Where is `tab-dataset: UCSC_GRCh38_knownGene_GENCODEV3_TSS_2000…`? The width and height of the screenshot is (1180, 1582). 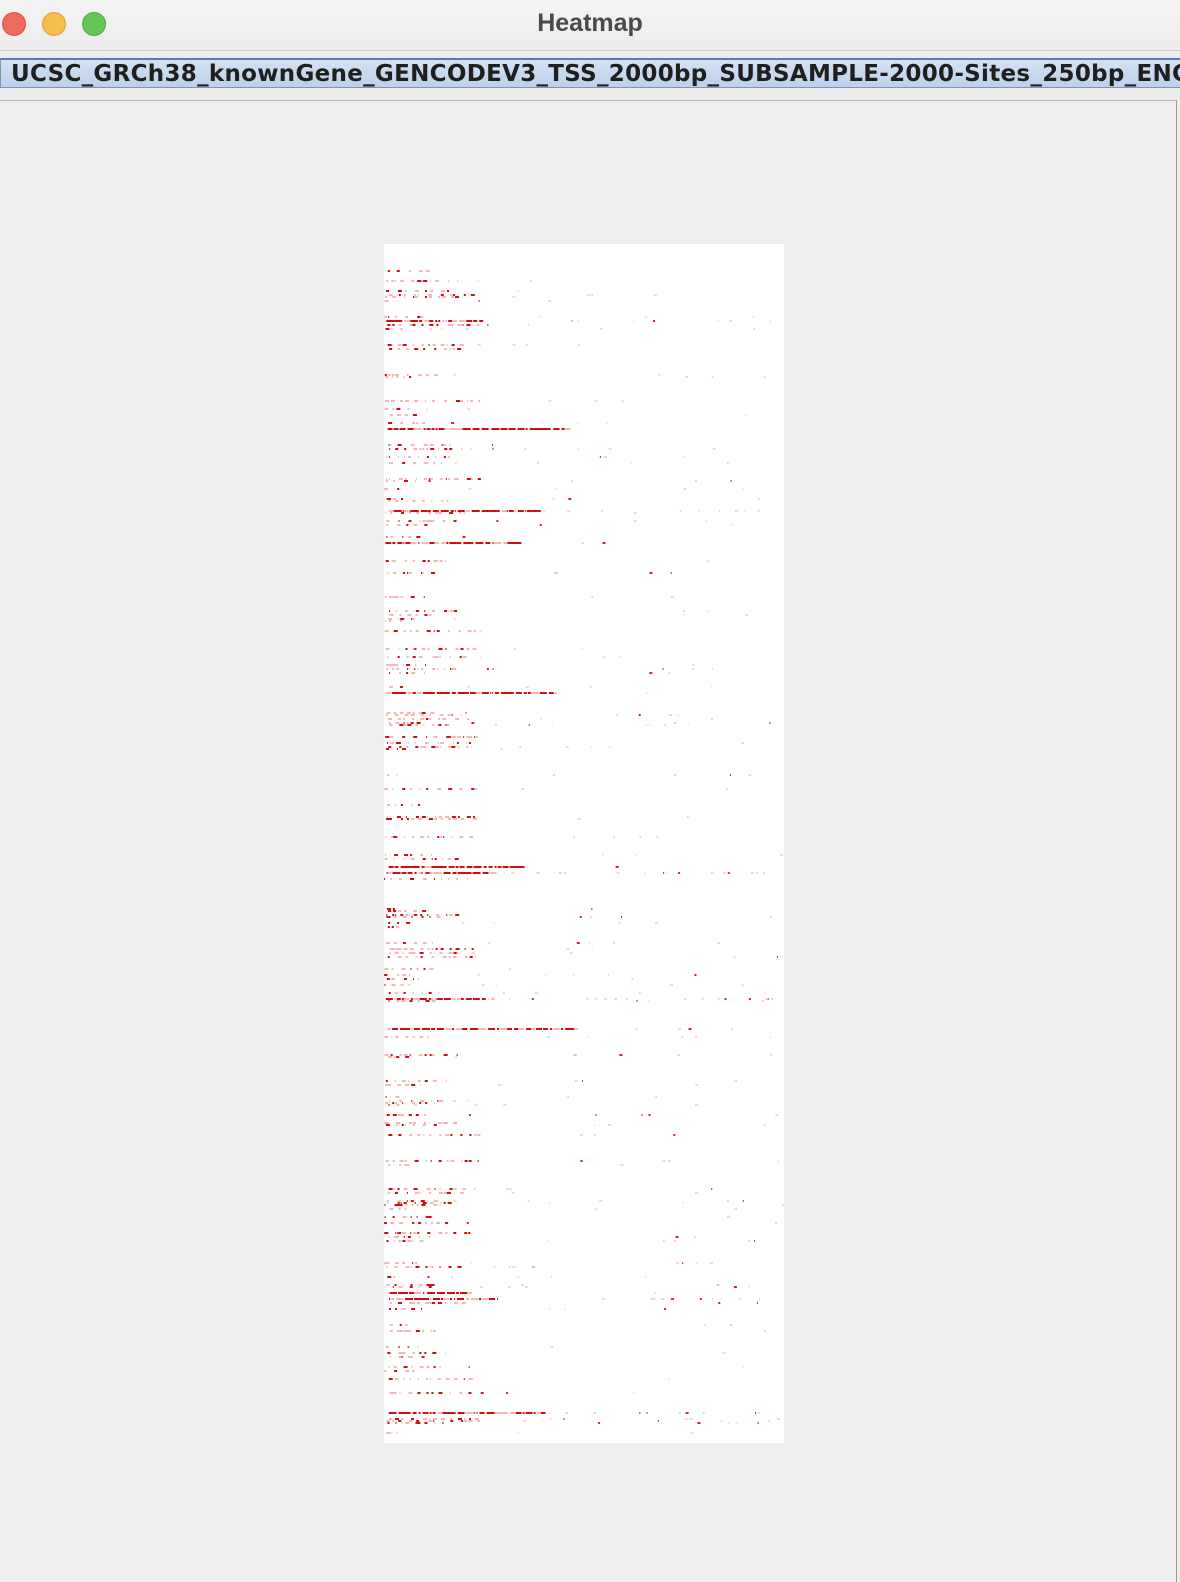 tab-dataset: UCSC_GRCh38_knownGene_GENCODEV3_TSS_2000… is located at coordinates (590, 73).